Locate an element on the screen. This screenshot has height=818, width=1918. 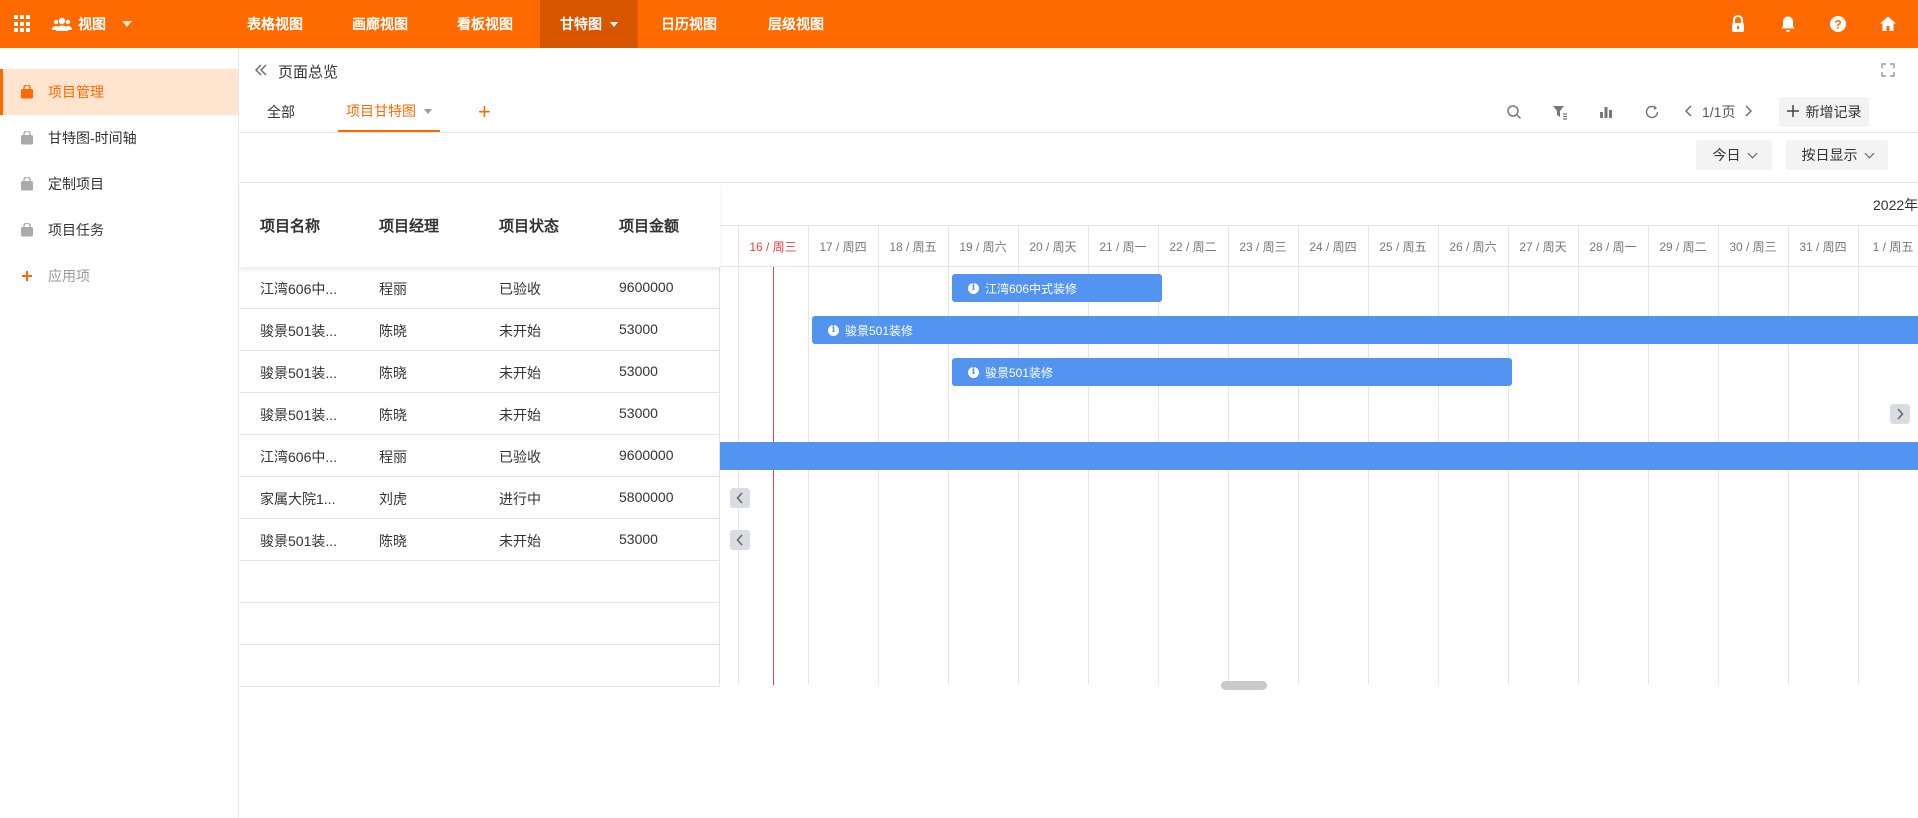
column-header: 项目经理 is located at coordinates (409, 225).